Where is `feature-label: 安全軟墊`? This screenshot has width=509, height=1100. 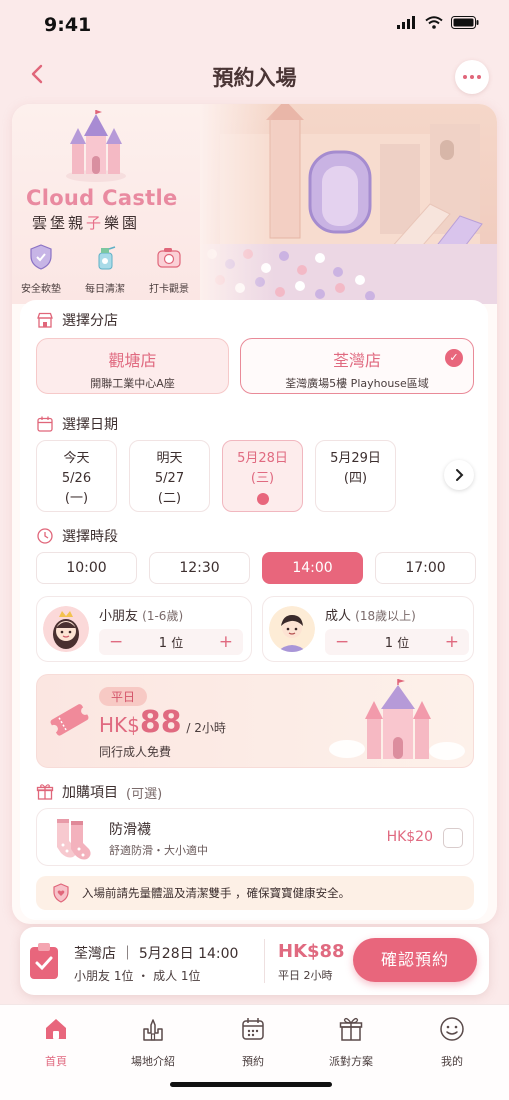
feature-label: 安全軟墊 is located at coordinates (41, 289).